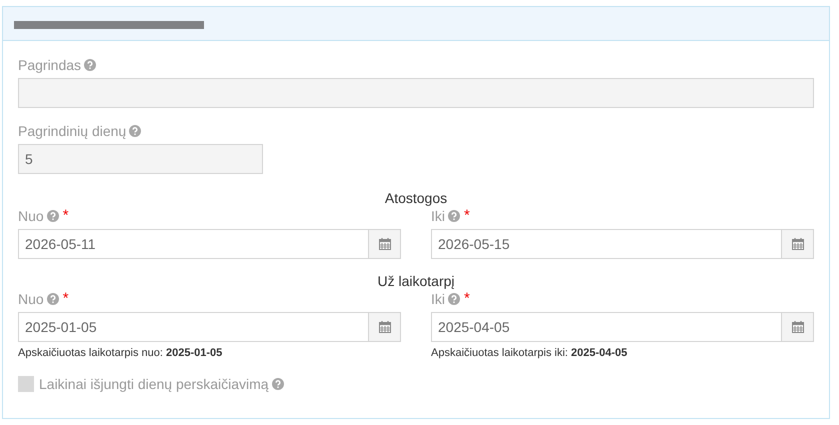 This screenshot has height=425, width=839. What do you see at coordinates (416, 93) in the screenshot?
I see `input-field` at bounding box center [416, 93].